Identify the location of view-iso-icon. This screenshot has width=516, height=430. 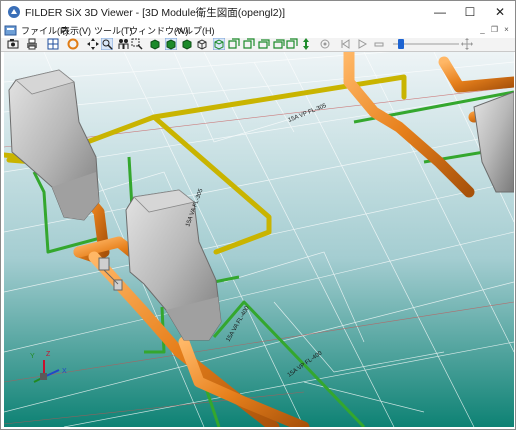
(234, 44).